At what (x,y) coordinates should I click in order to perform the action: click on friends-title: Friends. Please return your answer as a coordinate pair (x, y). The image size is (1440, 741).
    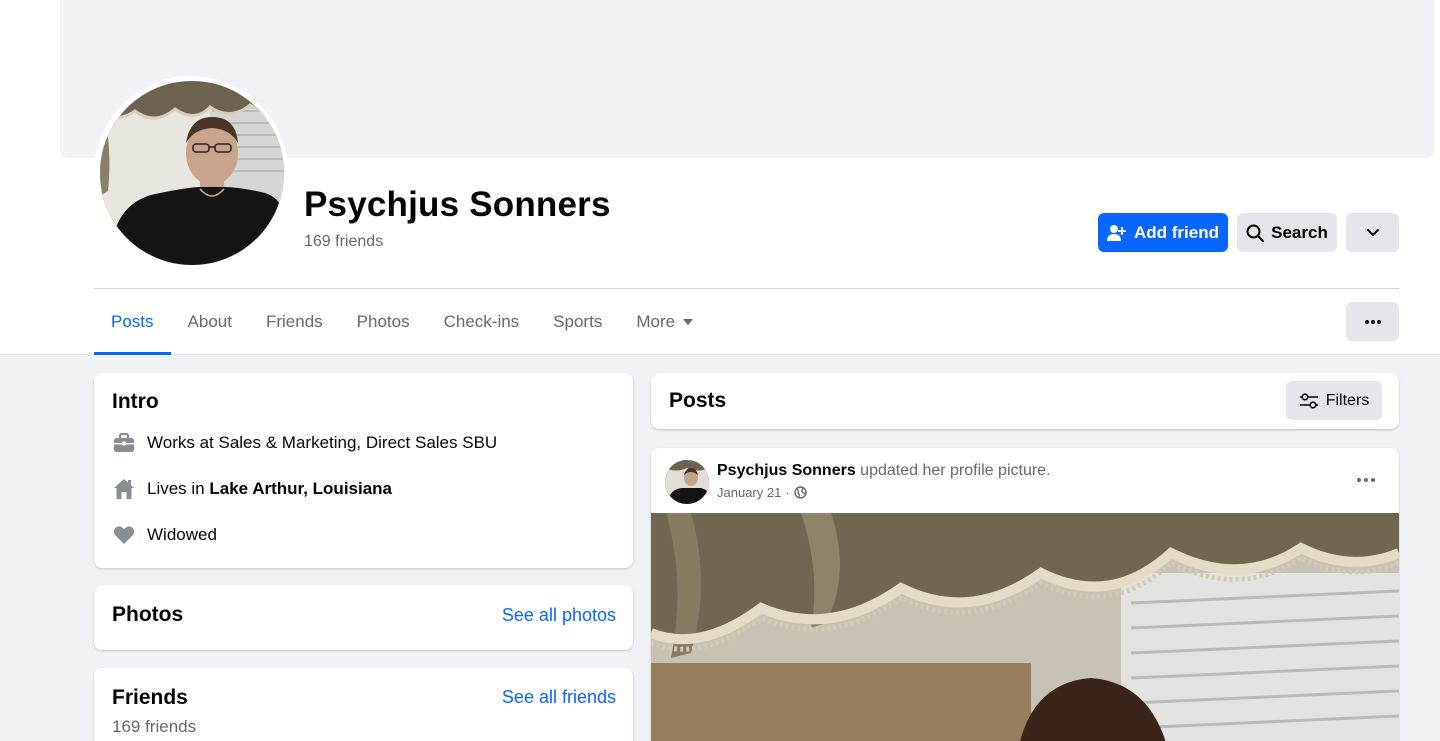
    Looking at the image, I should click on (150, 697).